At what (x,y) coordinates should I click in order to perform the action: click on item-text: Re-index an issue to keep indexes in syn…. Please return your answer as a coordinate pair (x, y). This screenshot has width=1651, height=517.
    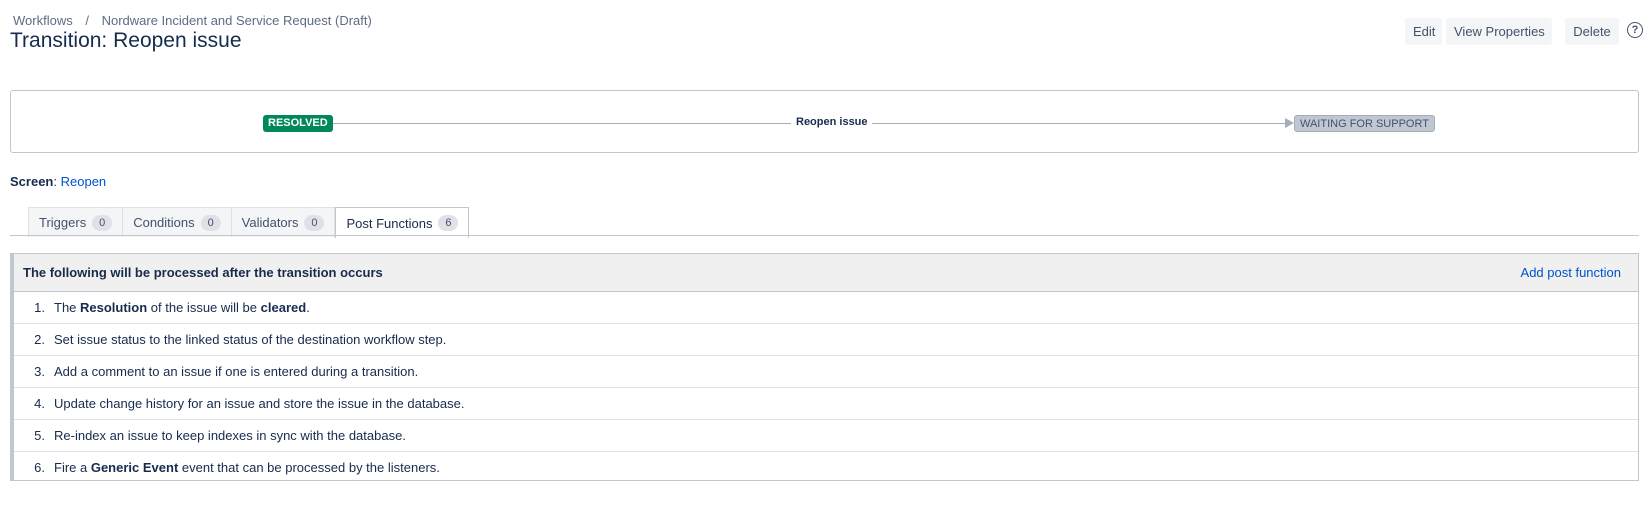
    Looking at the image, I should click on (230, 435).